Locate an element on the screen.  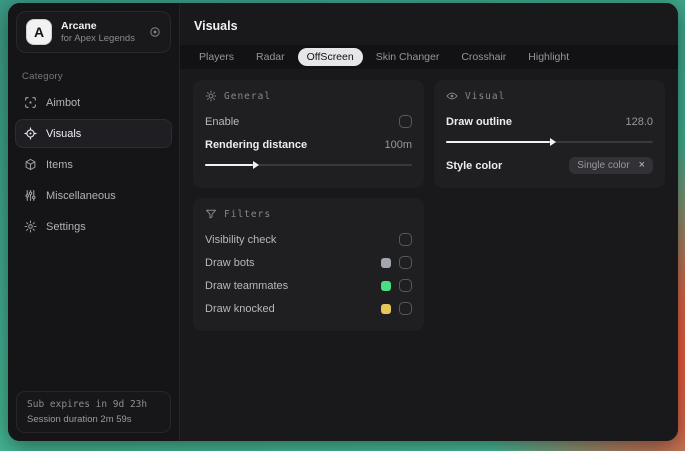
sidebar-item-items: Items is located at coordinates (93, 164).